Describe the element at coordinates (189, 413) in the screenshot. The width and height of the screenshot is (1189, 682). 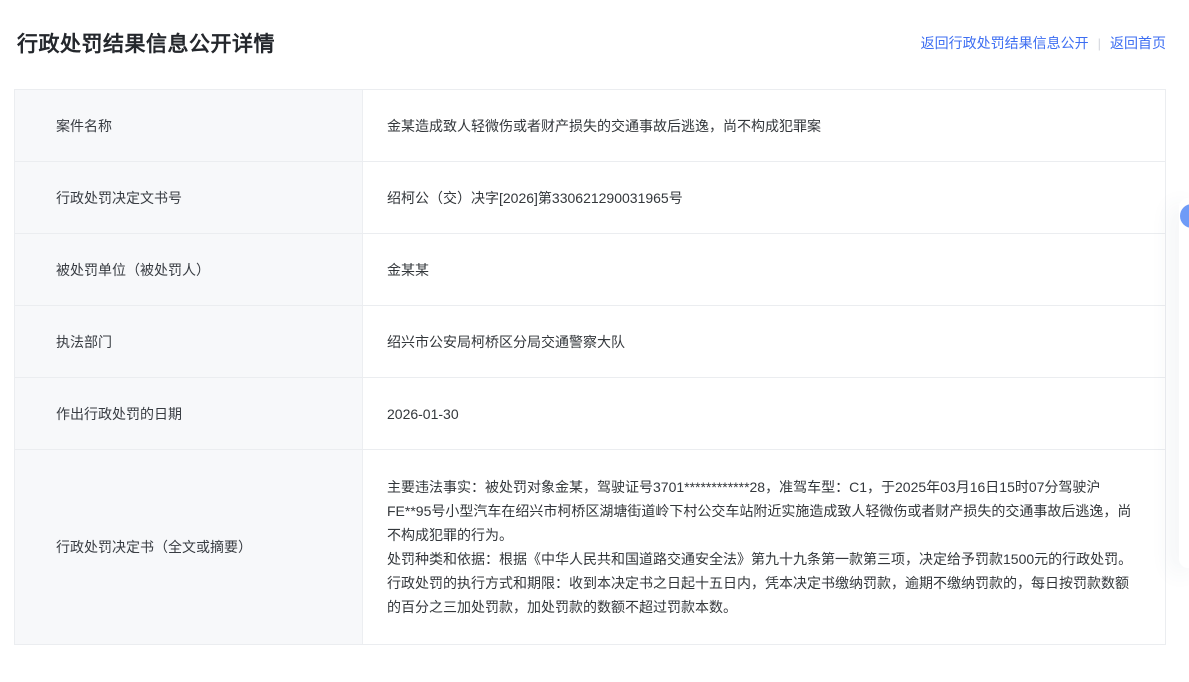
I see `row-label: 作出行政处罚的日期` at that location.